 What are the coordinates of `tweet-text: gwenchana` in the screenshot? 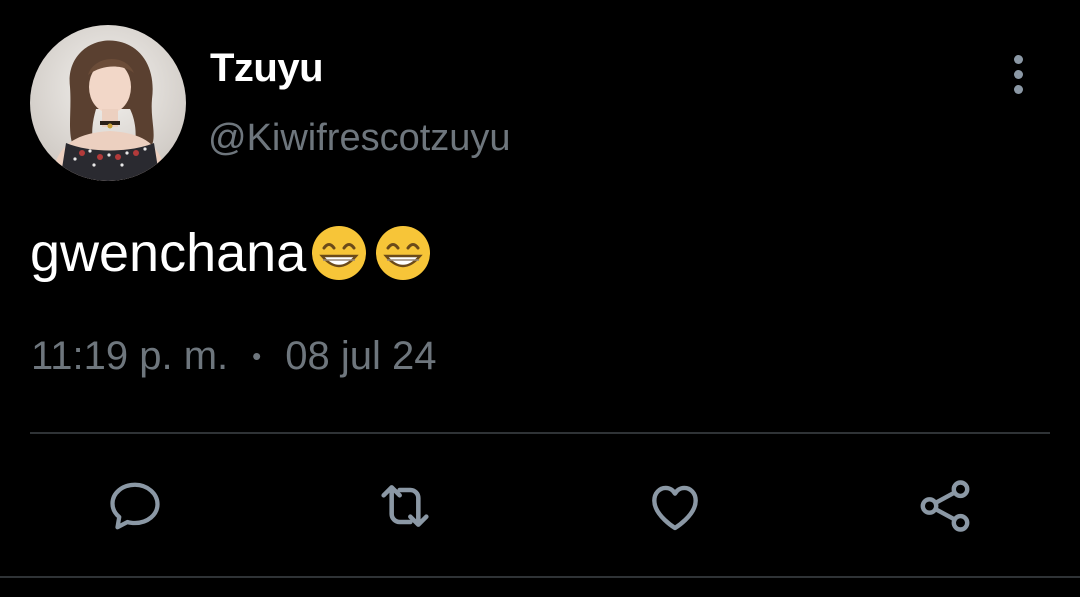 It's located at (231, 253).